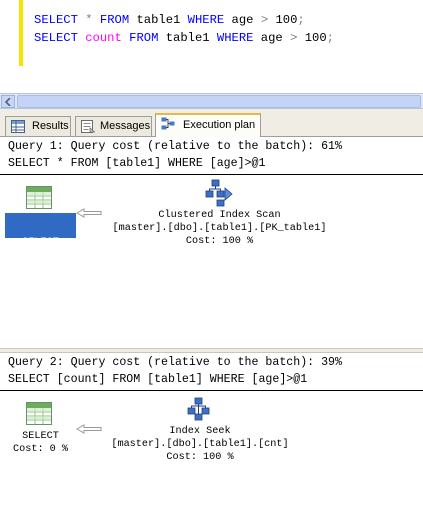  What do you see at coordinates (137, 163) in the screenshot?
I see `query-1-sql-text: SELECT * FROM [table1] WHERE [age]>@1` at bounding box center [137, 163].